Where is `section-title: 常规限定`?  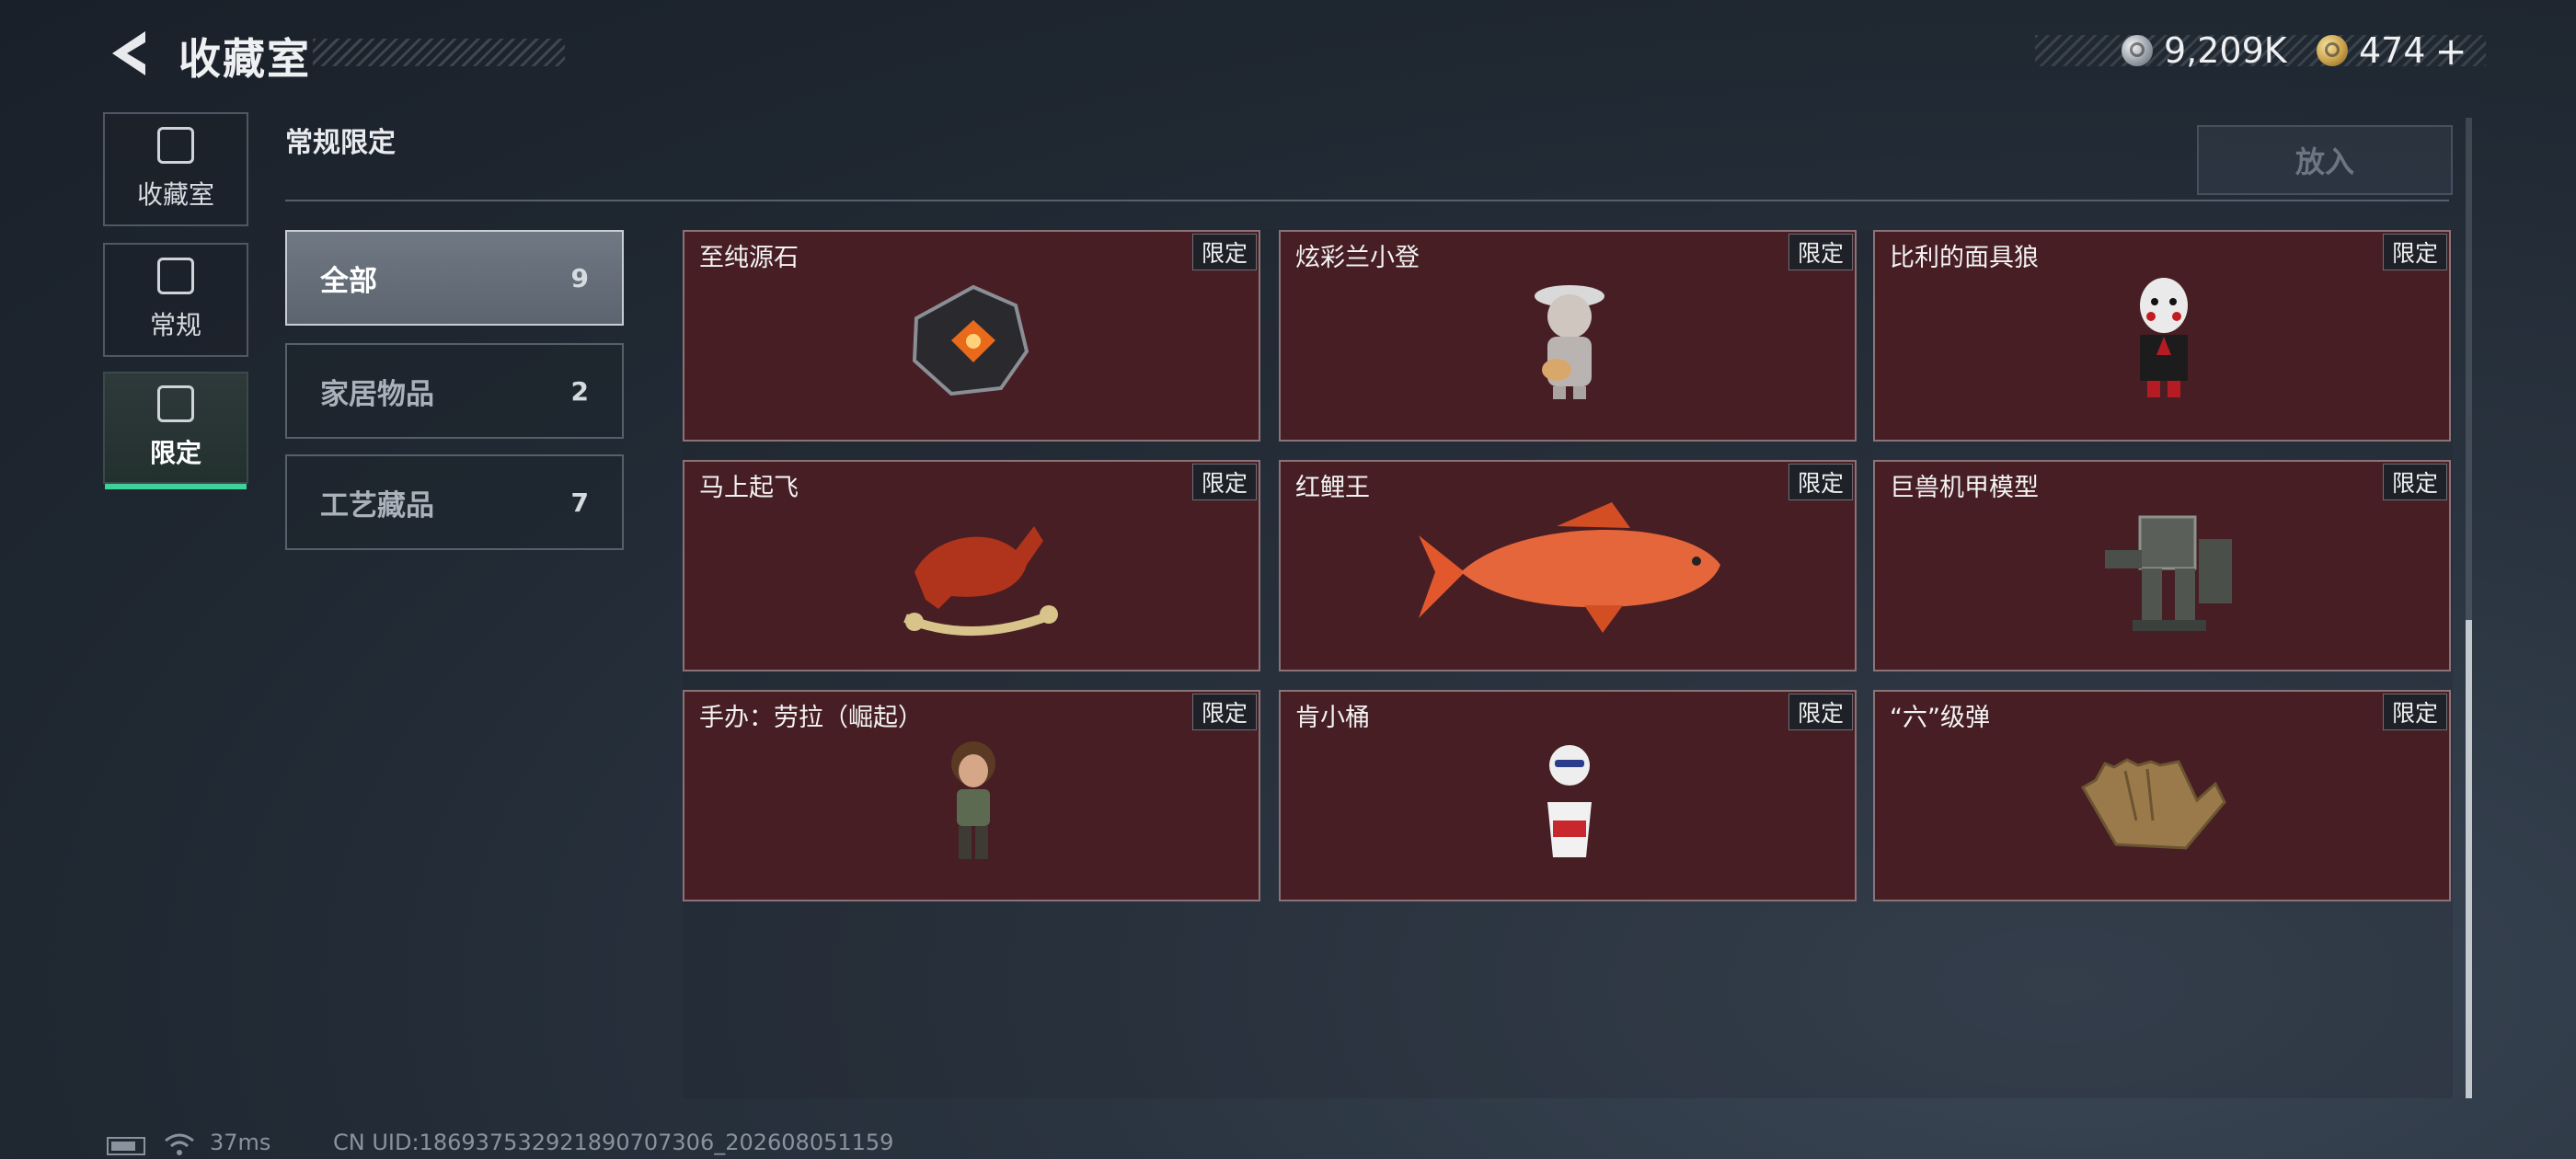
section-title: 常规限定 is located at coordinates (340, 143).